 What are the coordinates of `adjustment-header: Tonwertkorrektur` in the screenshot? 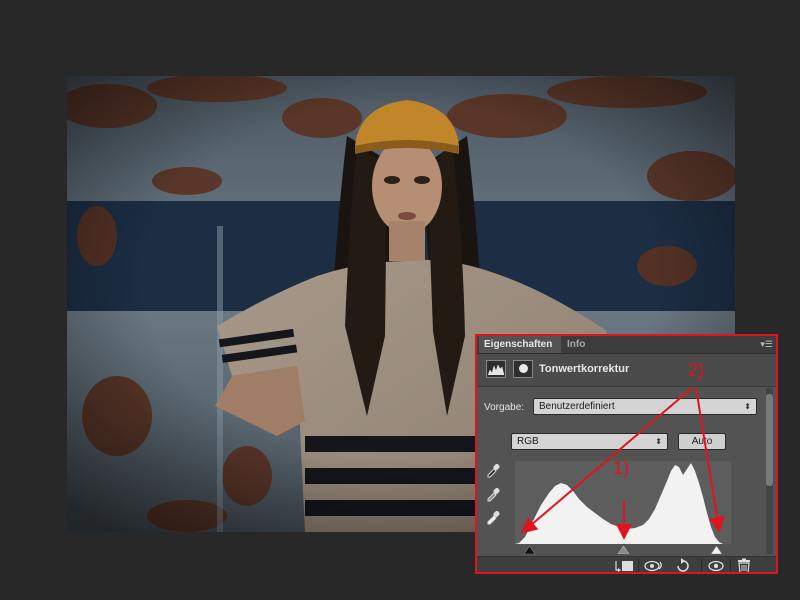 It's located at (626, 370).